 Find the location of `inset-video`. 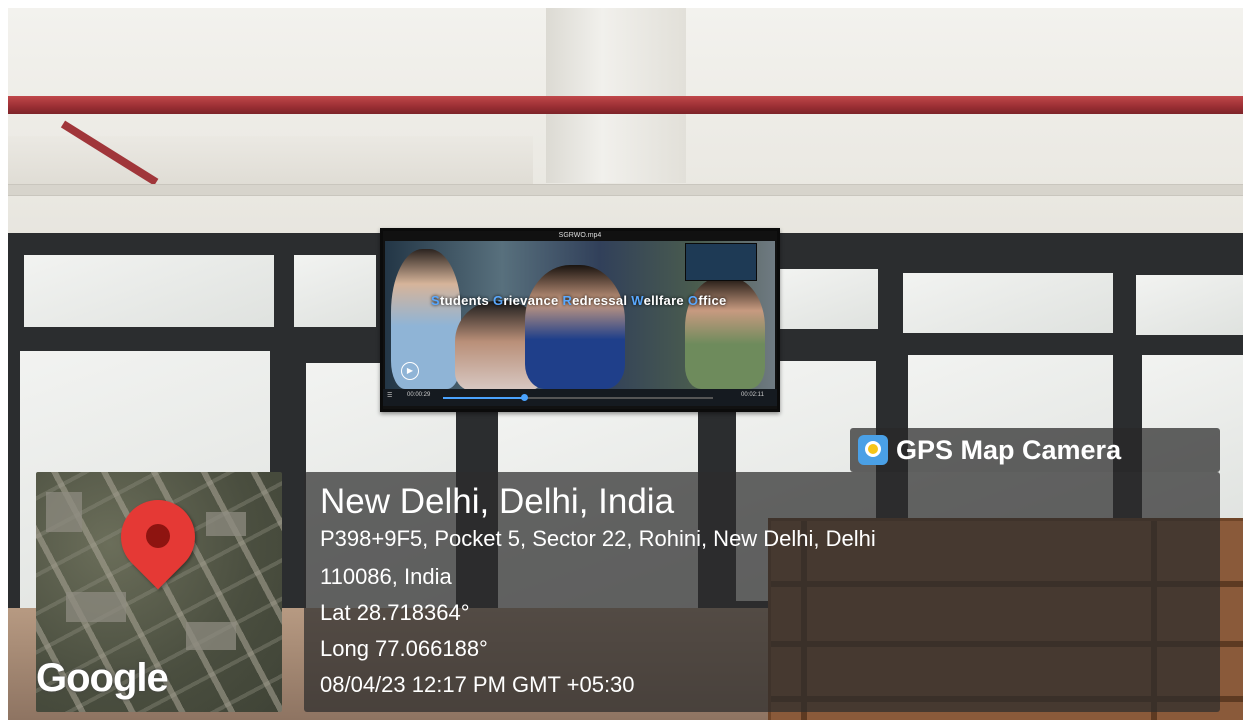

inset-video is located at coordinates (721, 262).